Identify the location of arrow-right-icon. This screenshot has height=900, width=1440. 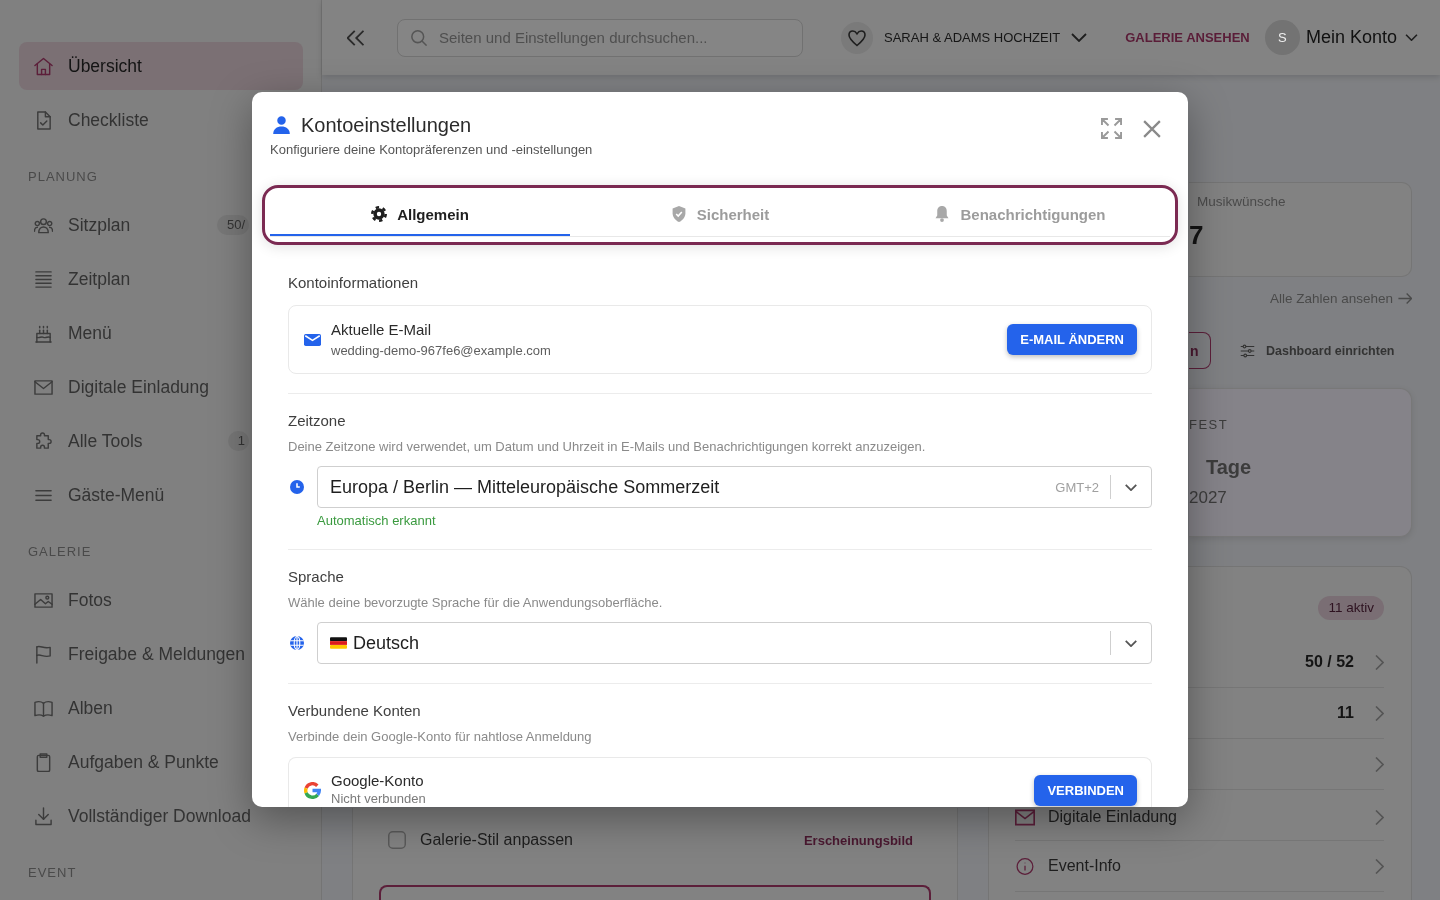
(1405, 298).